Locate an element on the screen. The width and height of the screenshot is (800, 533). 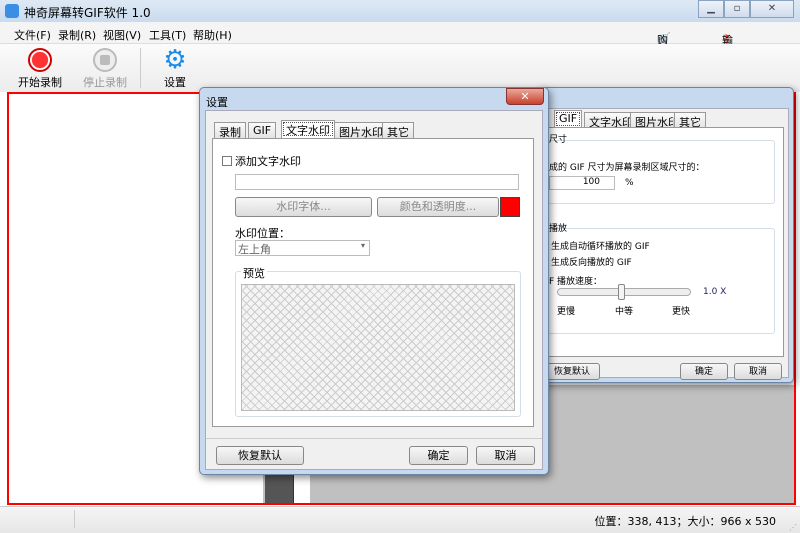
speed-slider-thumb is located at coordinates (621, 292).